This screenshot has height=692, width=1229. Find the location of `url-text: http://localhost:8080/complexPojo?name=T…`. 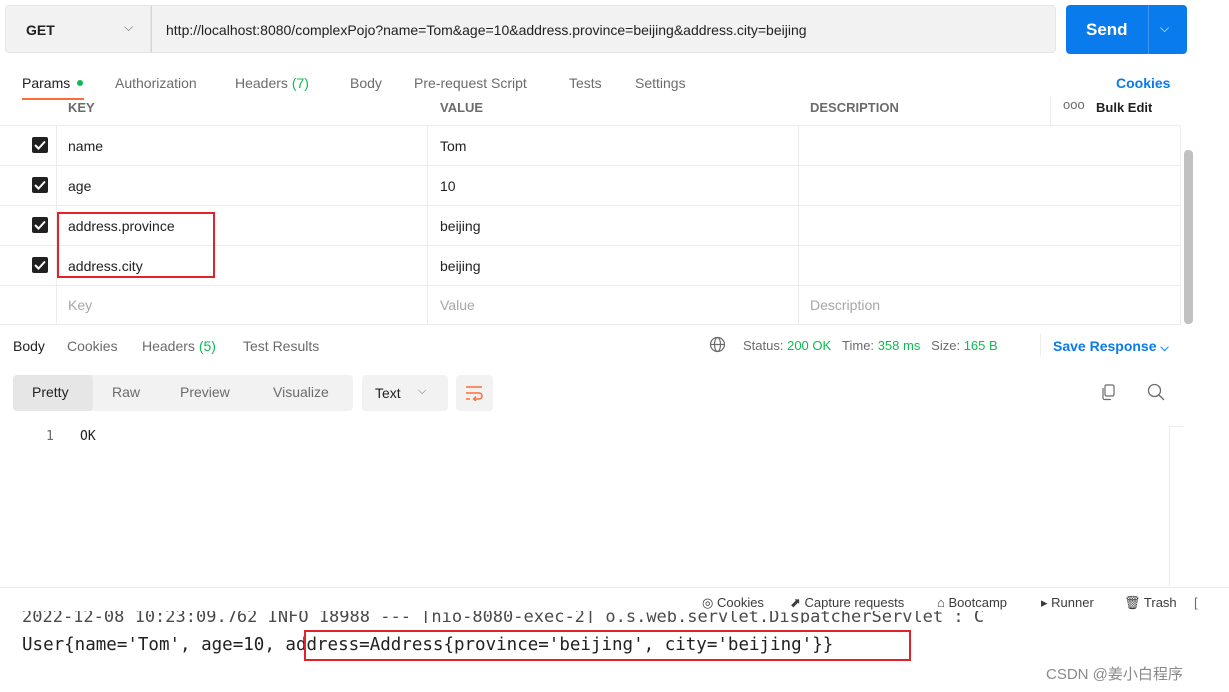

url-text: http://localhost:8080/complexPojo?name=T… is located at coordinates (486, 30).